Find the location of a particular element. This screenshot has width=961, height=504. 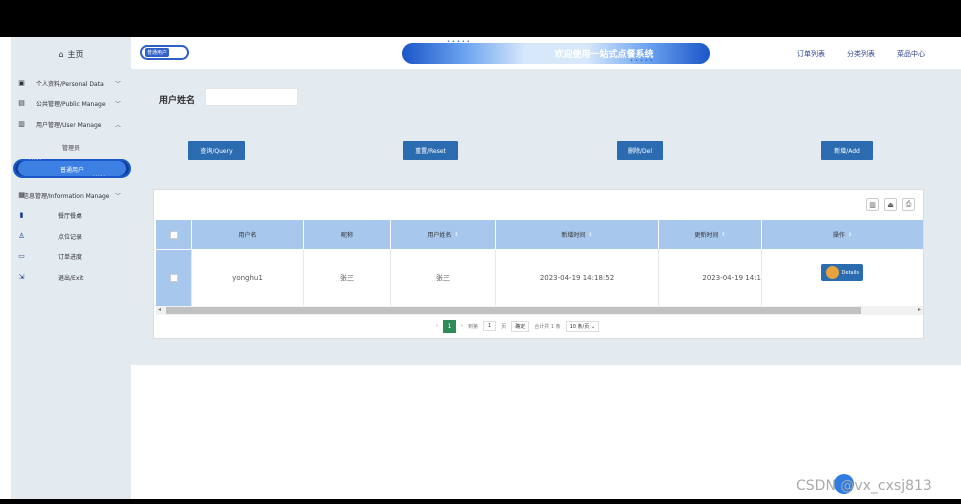

chevron-down-icon: ⌄ is located at coordinates (593, 326).